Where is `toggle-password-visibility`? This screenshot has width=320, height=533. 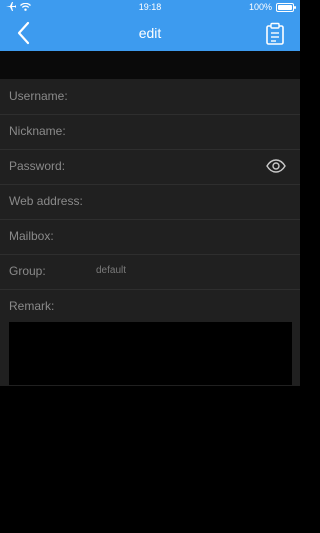
toggle-password-visibility is located at coordinates (276, 166).